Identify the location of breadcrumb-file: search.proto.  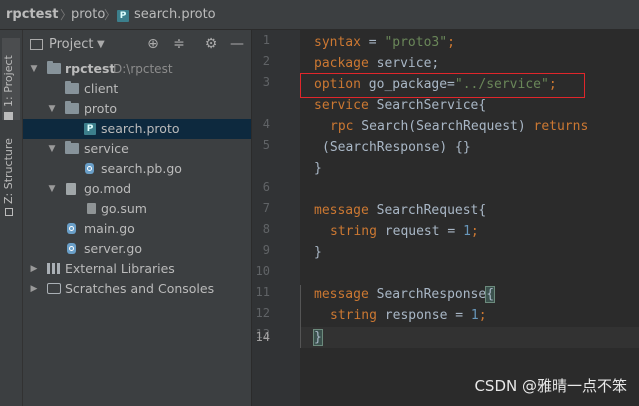
(175, 15).